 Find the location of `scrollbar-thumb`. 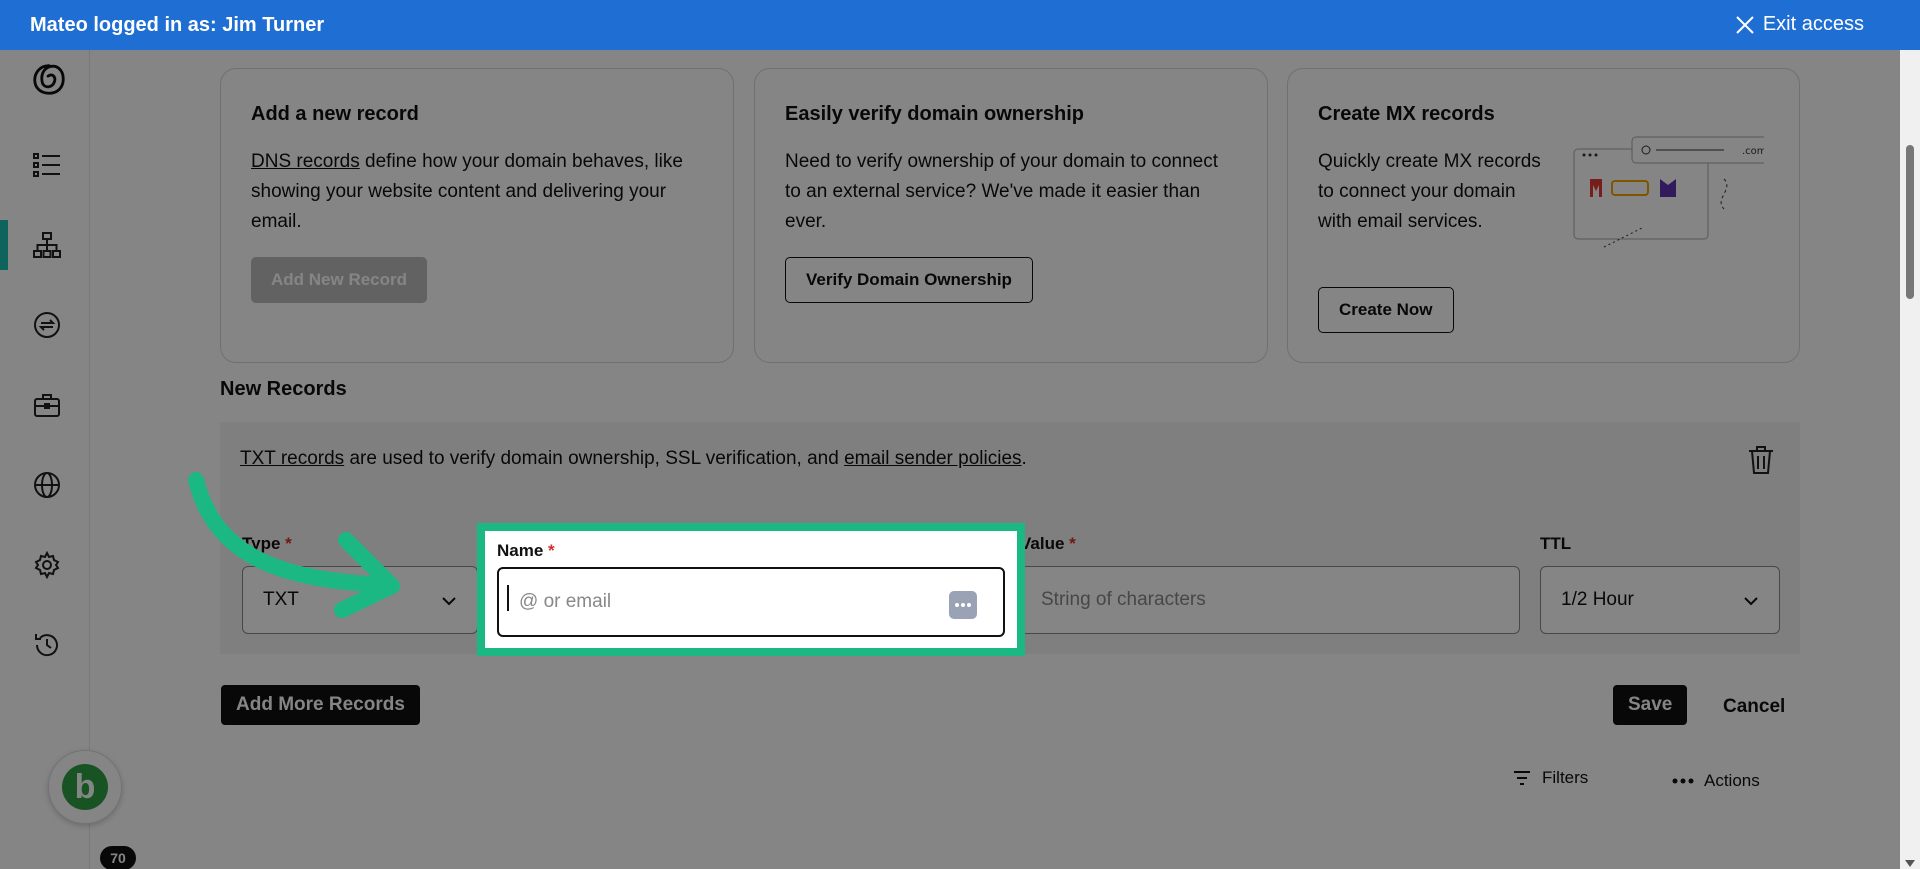

scrollbar-thumb is located at coordinates (1910, 222).